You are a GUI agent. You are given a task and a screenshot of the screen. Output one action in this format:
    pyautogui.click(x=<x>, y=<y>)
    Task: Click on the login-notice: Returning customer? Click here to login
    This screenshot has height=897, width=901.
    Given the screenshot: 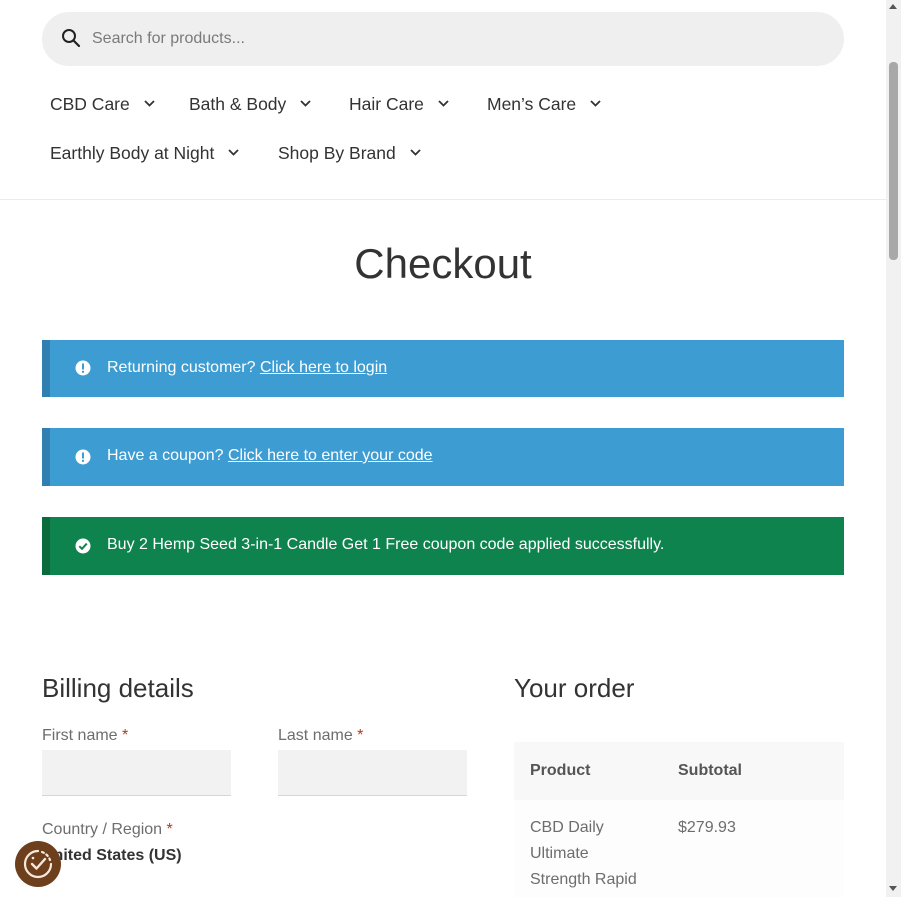 What is the action you would take?
    pyautogui.click(x=443, y=368)
    